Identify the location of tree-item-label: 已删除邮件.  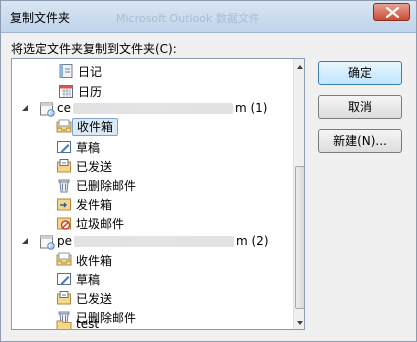
(106, 186).